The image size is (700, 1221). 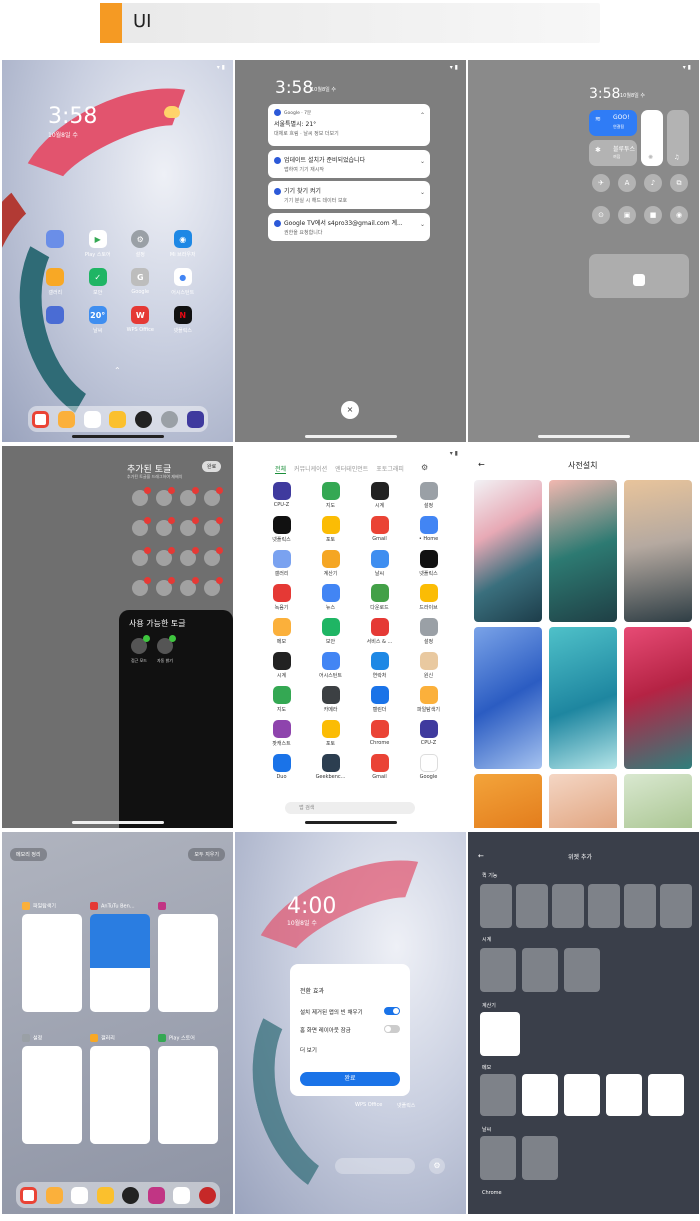 What do you see at coordinates (156, 1195) in the screenshot?
I see `instagram-icon` at bounding box center [156, 1195].